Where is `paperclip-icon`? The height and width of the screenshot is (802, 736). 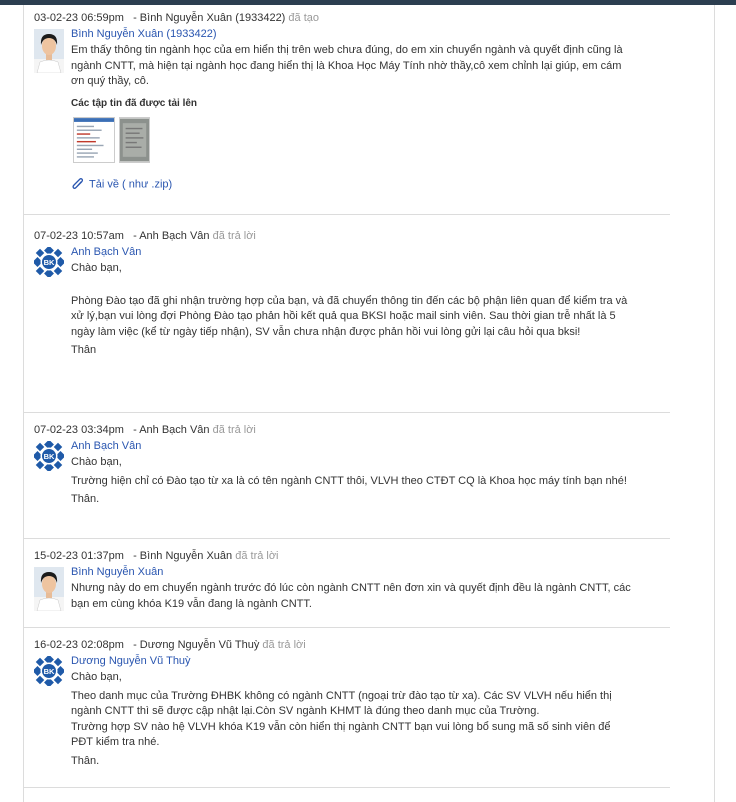 paperclip-icon is located at coordinates (78, 183).